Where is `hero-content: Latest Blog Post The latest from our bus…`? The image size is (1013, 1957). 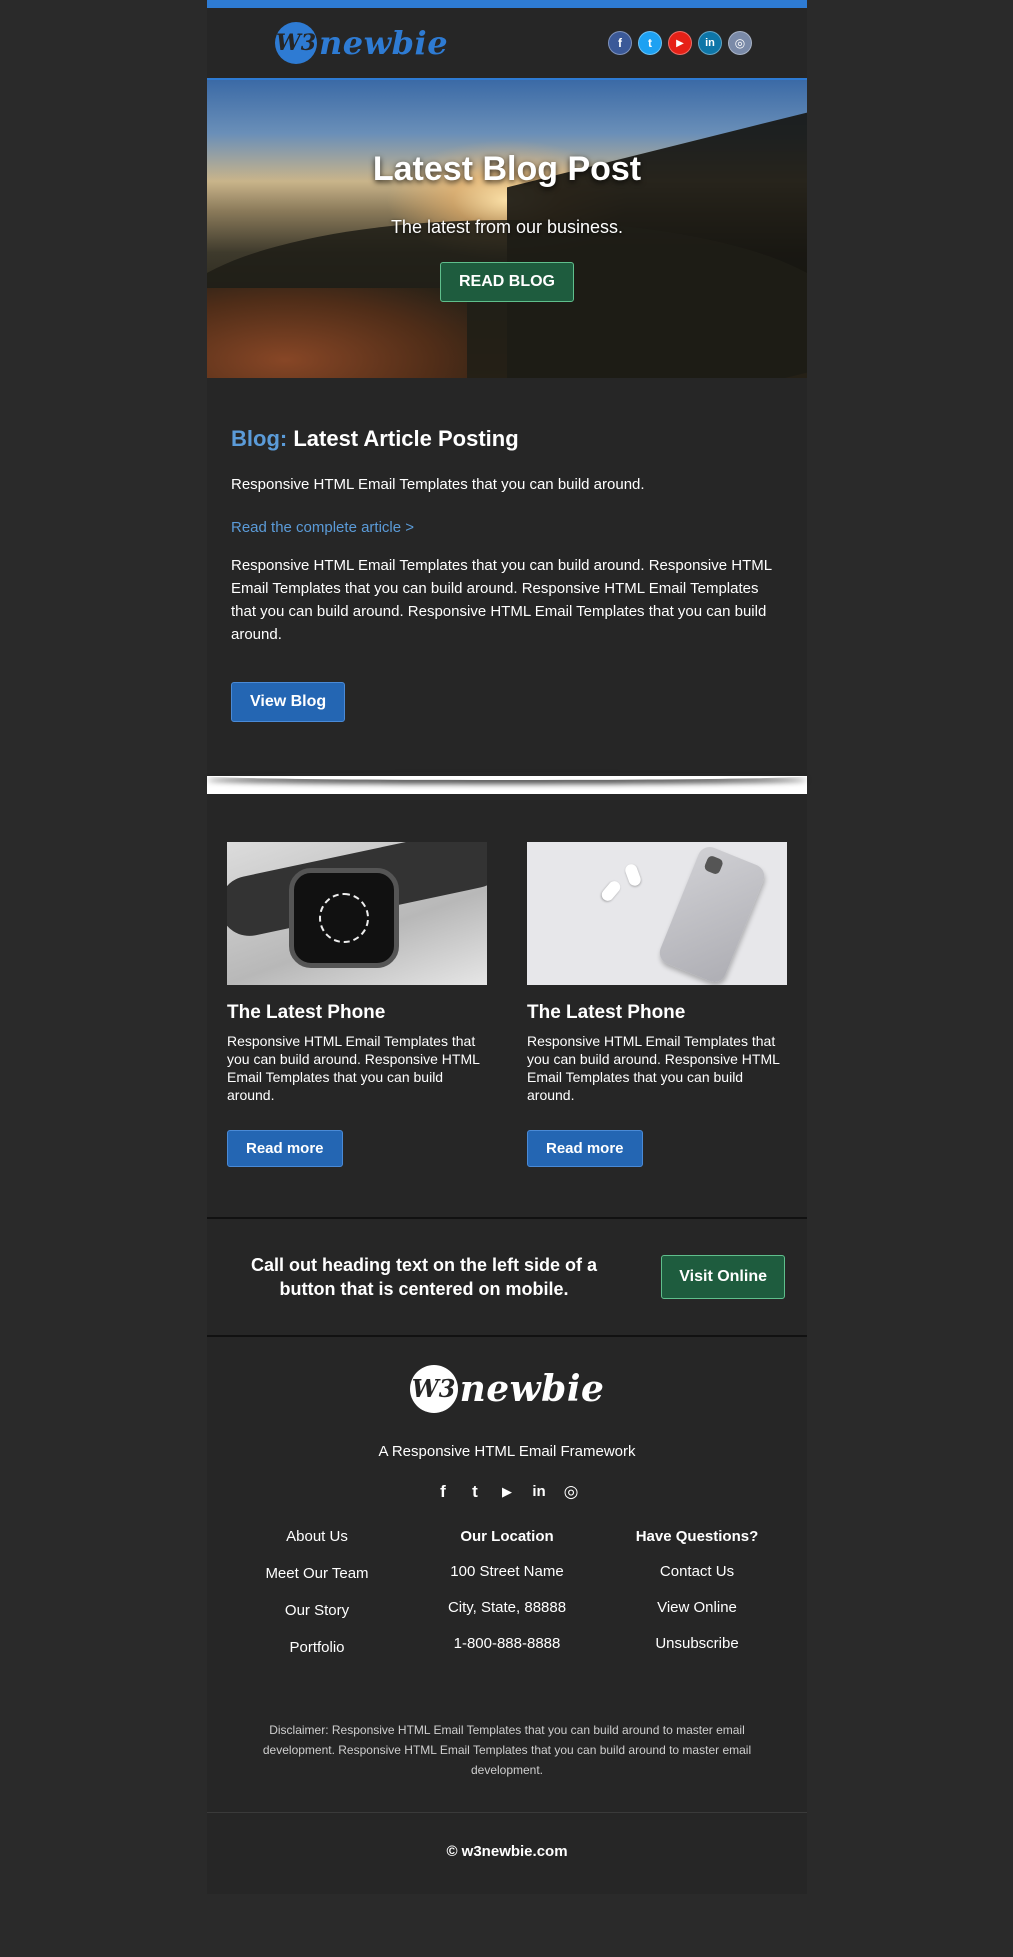
hero-content: Latest Blog Post The latest from our bus… is located at coordinates (507, 191).